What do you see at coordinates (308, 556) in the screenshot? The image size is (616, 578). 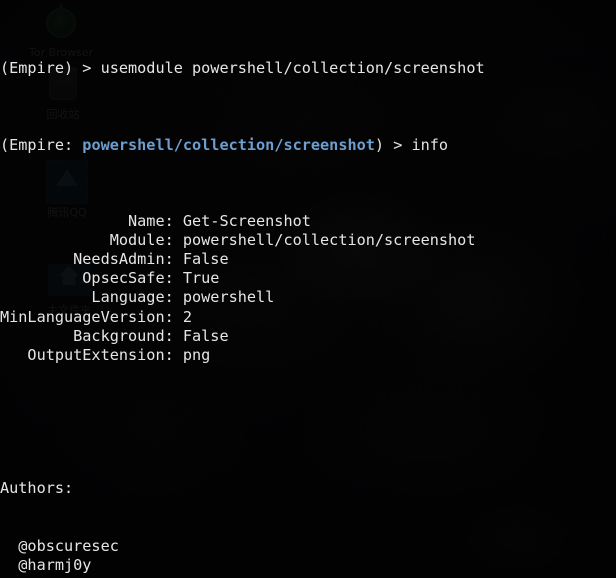 I see `authors-list: @obscuresec @harmj0y` at bounding box center [308, 556].